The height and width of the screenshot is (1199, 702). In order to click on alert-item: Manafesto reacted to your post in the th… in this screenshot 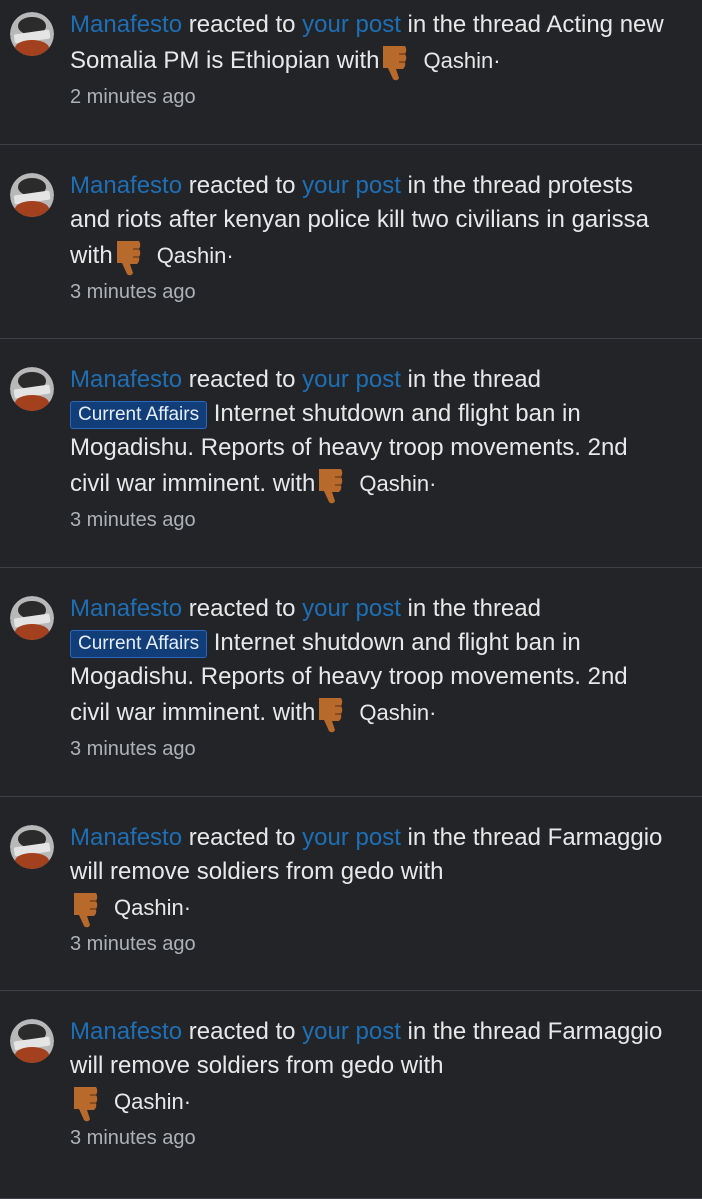, I will do `click(351, 72)`.